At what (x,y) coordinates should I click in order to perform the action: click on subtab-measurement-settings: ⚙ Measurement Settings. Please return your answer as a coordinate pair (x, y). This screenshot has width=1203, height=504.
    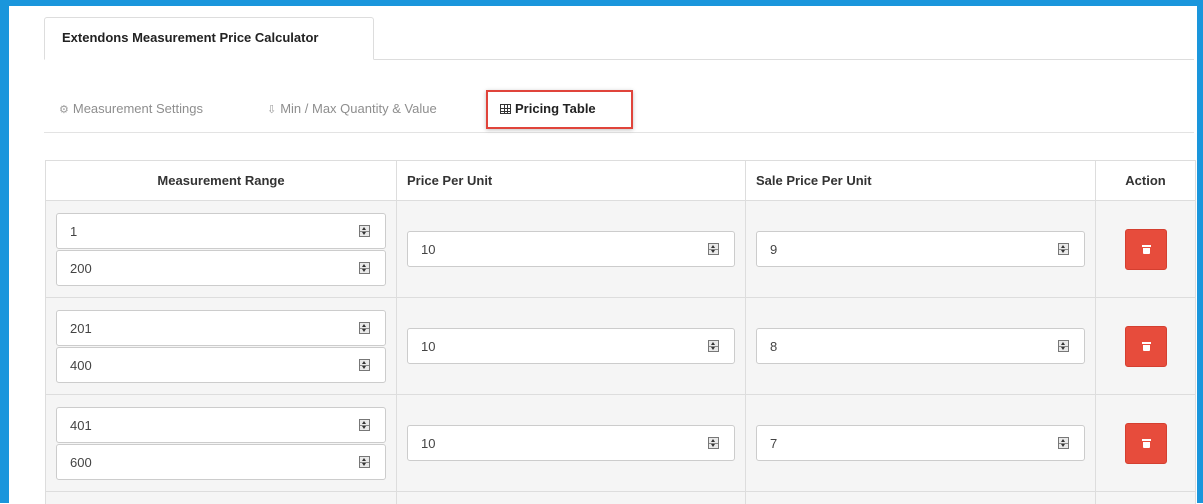
    Looking at the image, I should click on (131, 109).